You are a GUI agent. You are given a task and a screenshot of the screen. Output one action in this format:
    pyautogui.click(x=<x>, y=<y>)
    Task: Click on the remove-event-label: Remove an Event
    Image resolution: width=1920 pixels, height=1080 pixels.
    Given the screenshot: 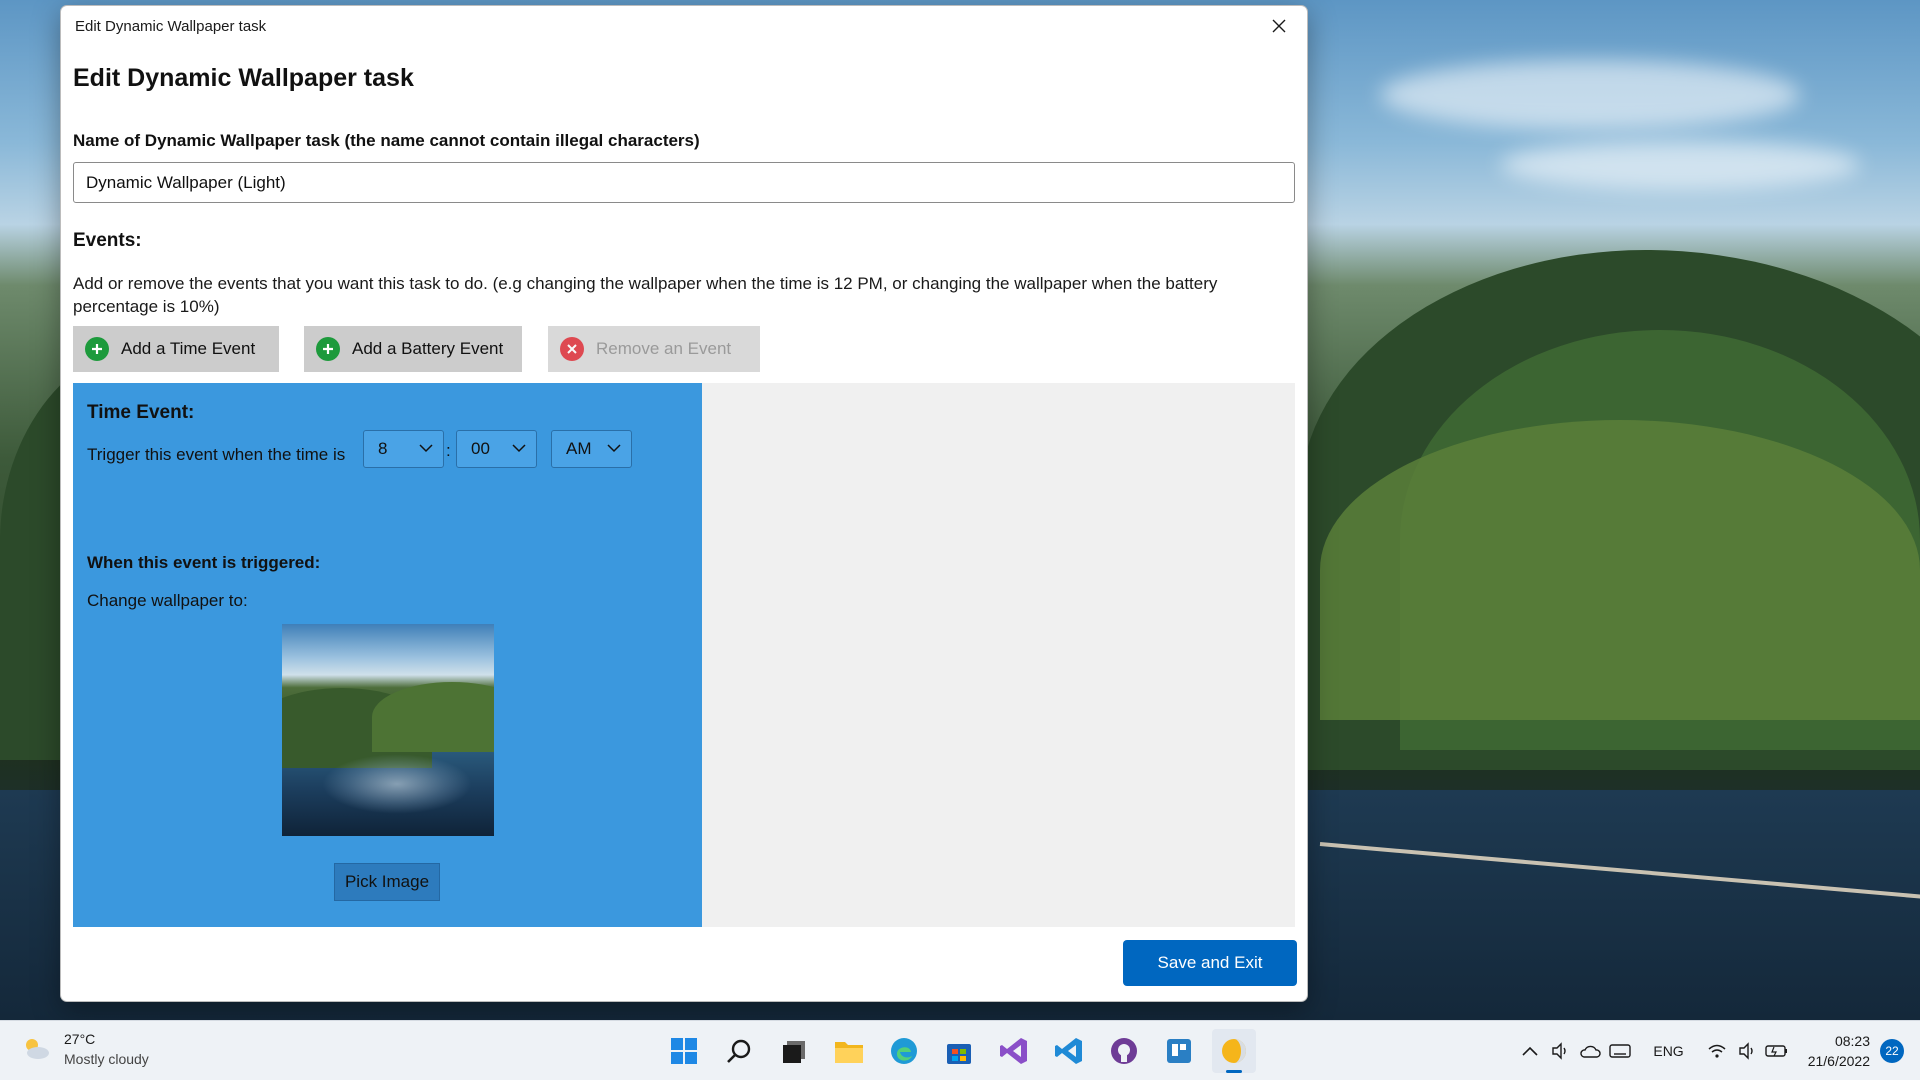 What is the action you would take?
    pyautogui.click(x=664, y=348)
    